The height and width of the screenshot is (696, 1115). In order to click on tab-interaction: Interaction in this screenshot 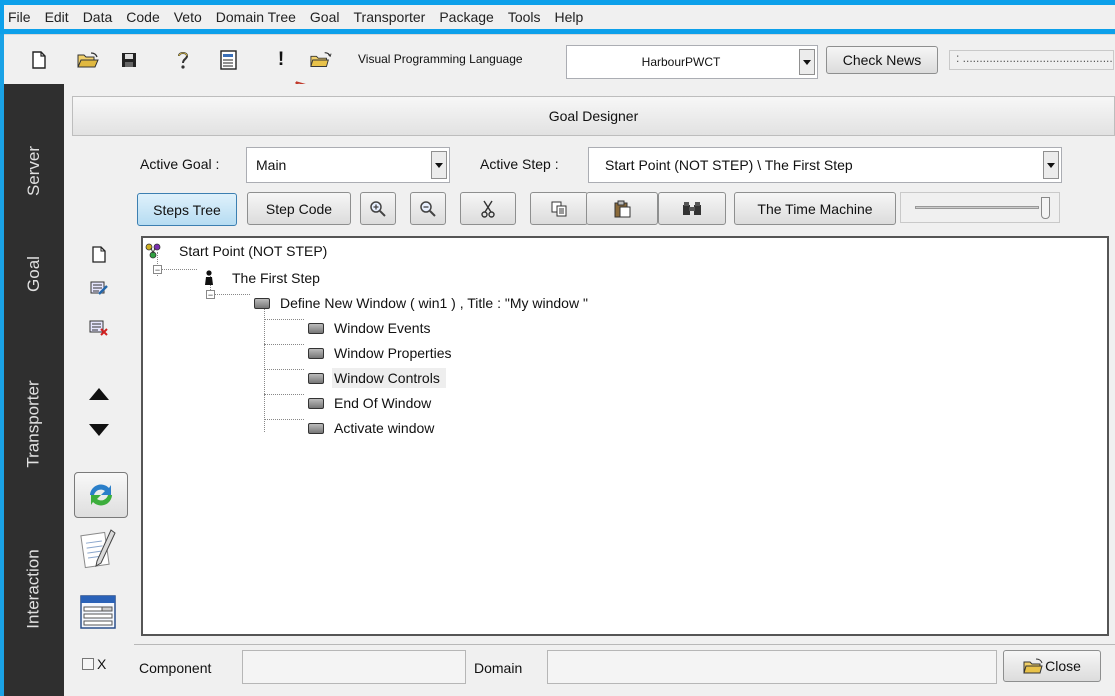, I will do `click(34, 589)`.